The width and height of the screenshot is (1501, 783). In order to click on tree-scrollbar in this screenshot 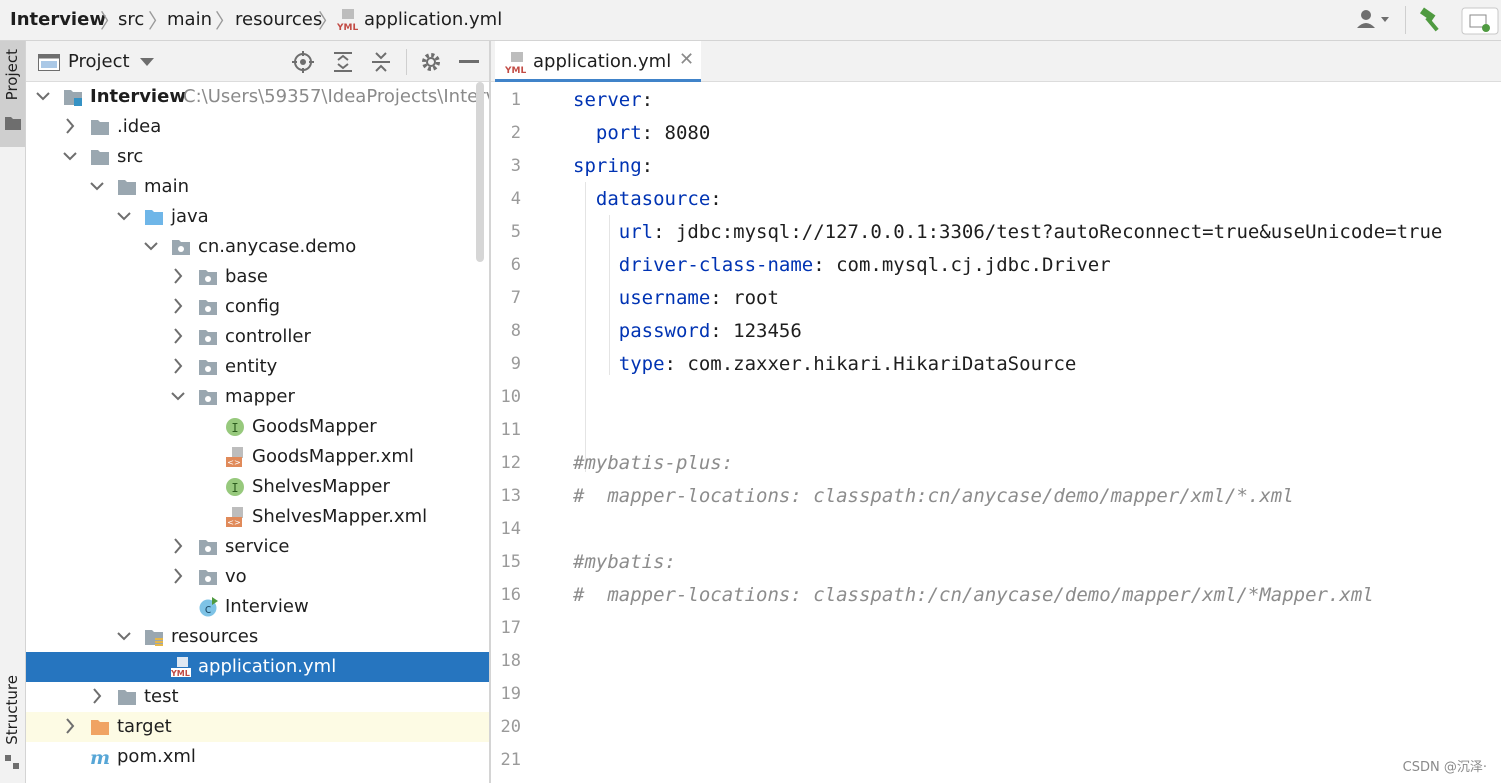, I will do `click(480, 172)`.